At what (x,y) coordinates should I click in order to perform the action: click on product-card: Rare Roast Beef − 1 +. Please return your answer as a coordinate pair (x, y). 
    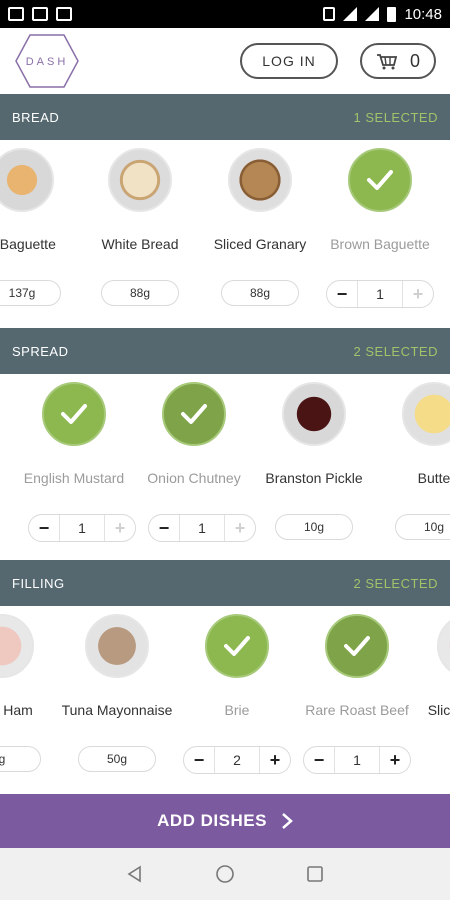
    Looking at the image, I should click on (357, 700).